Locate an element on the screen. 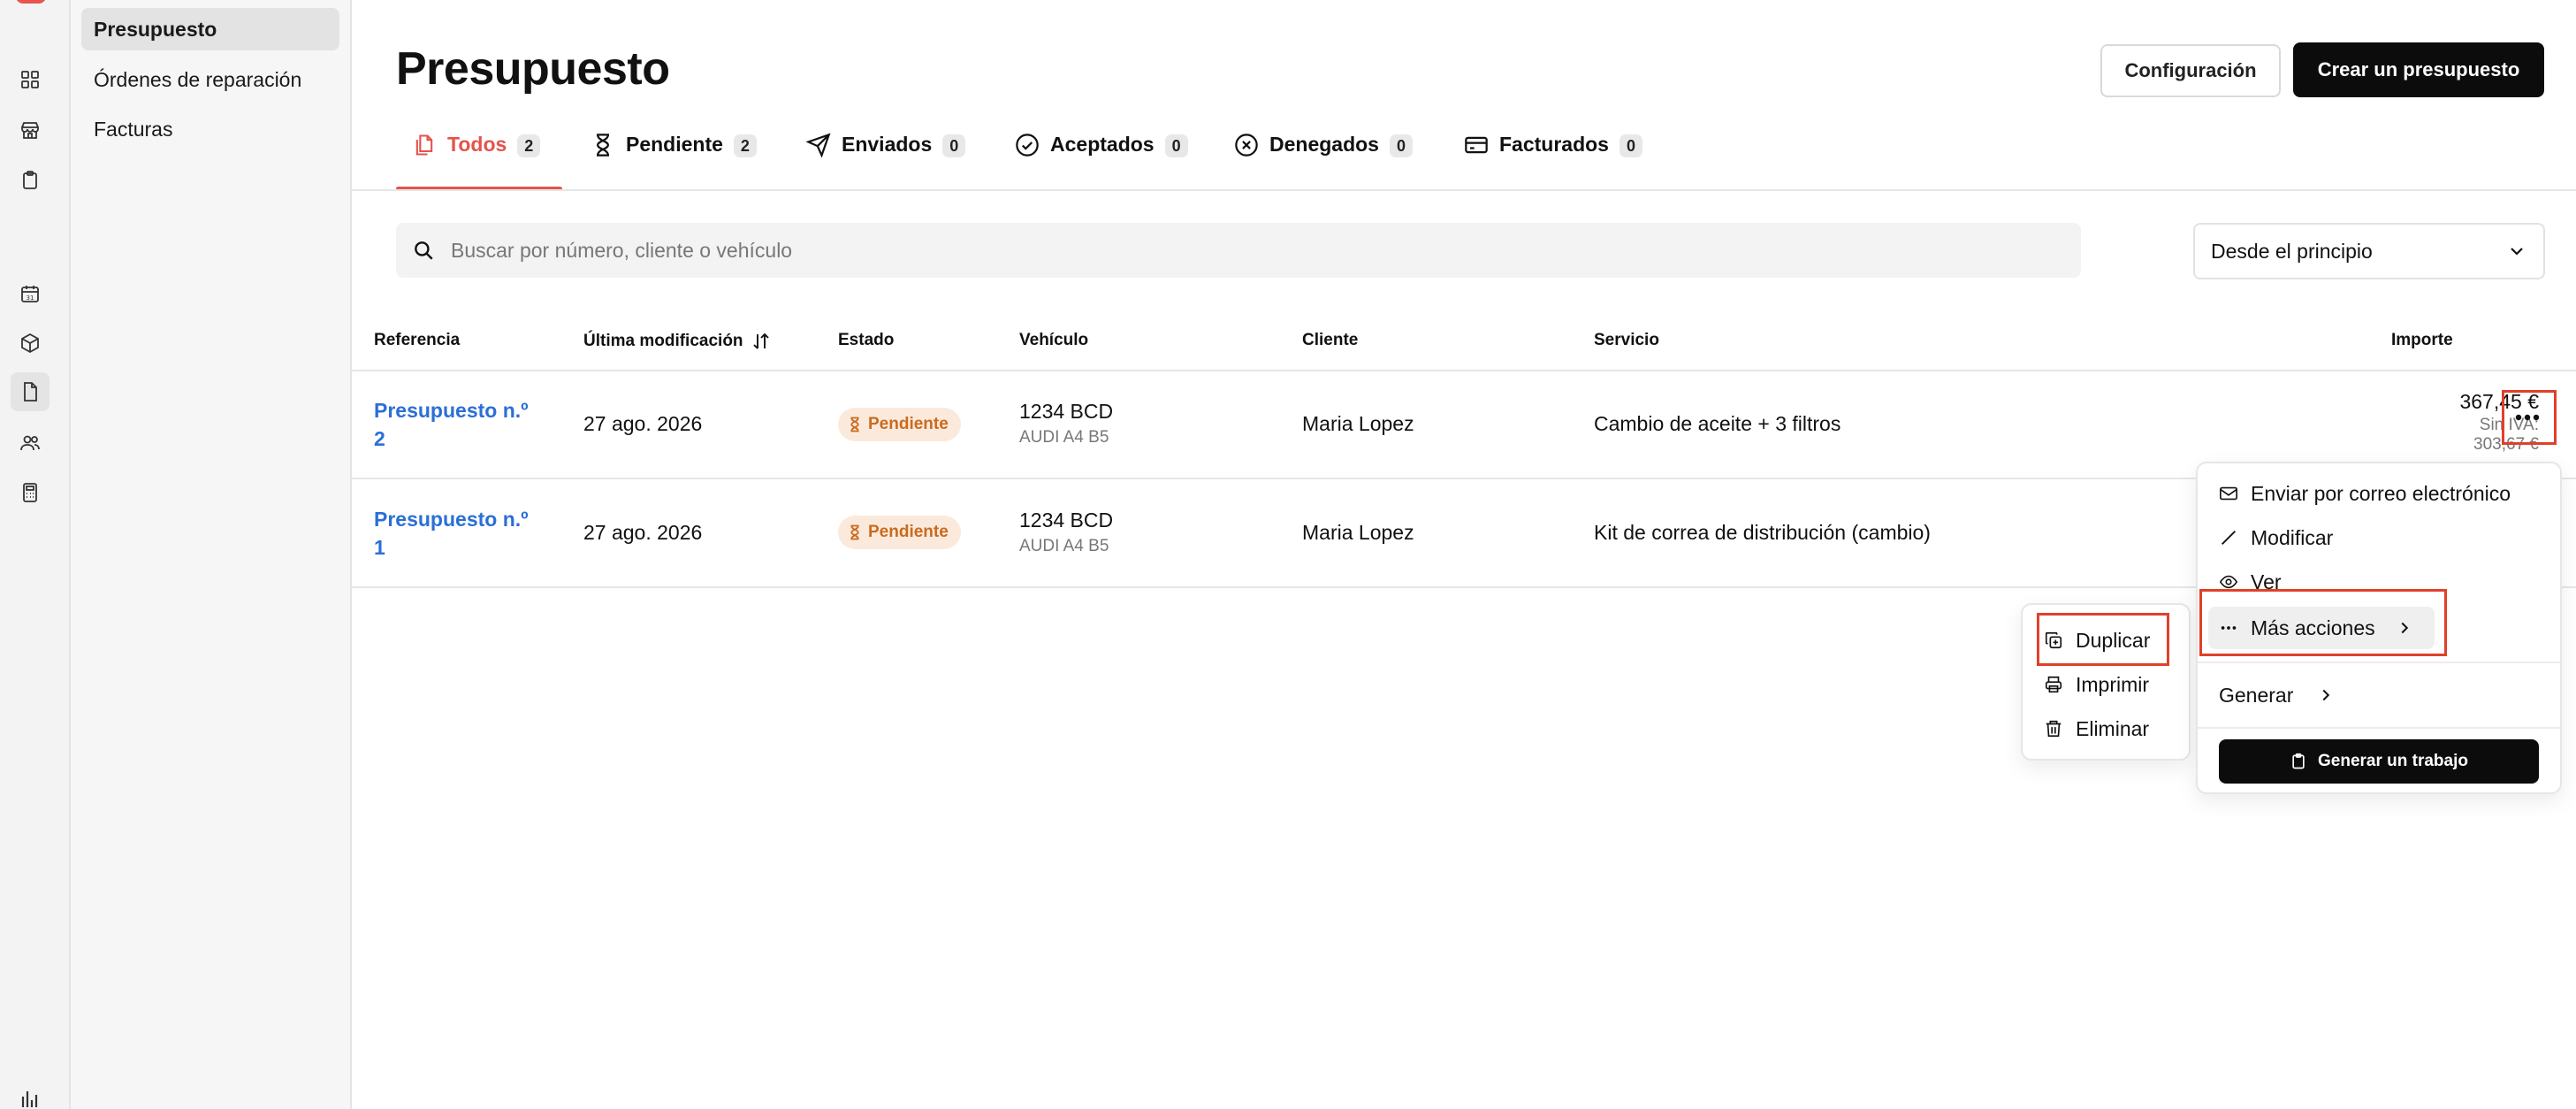 Image resolution: width=2576 pixels, height=1109 pixels. sort-icon is located at coordinates (760, 341).